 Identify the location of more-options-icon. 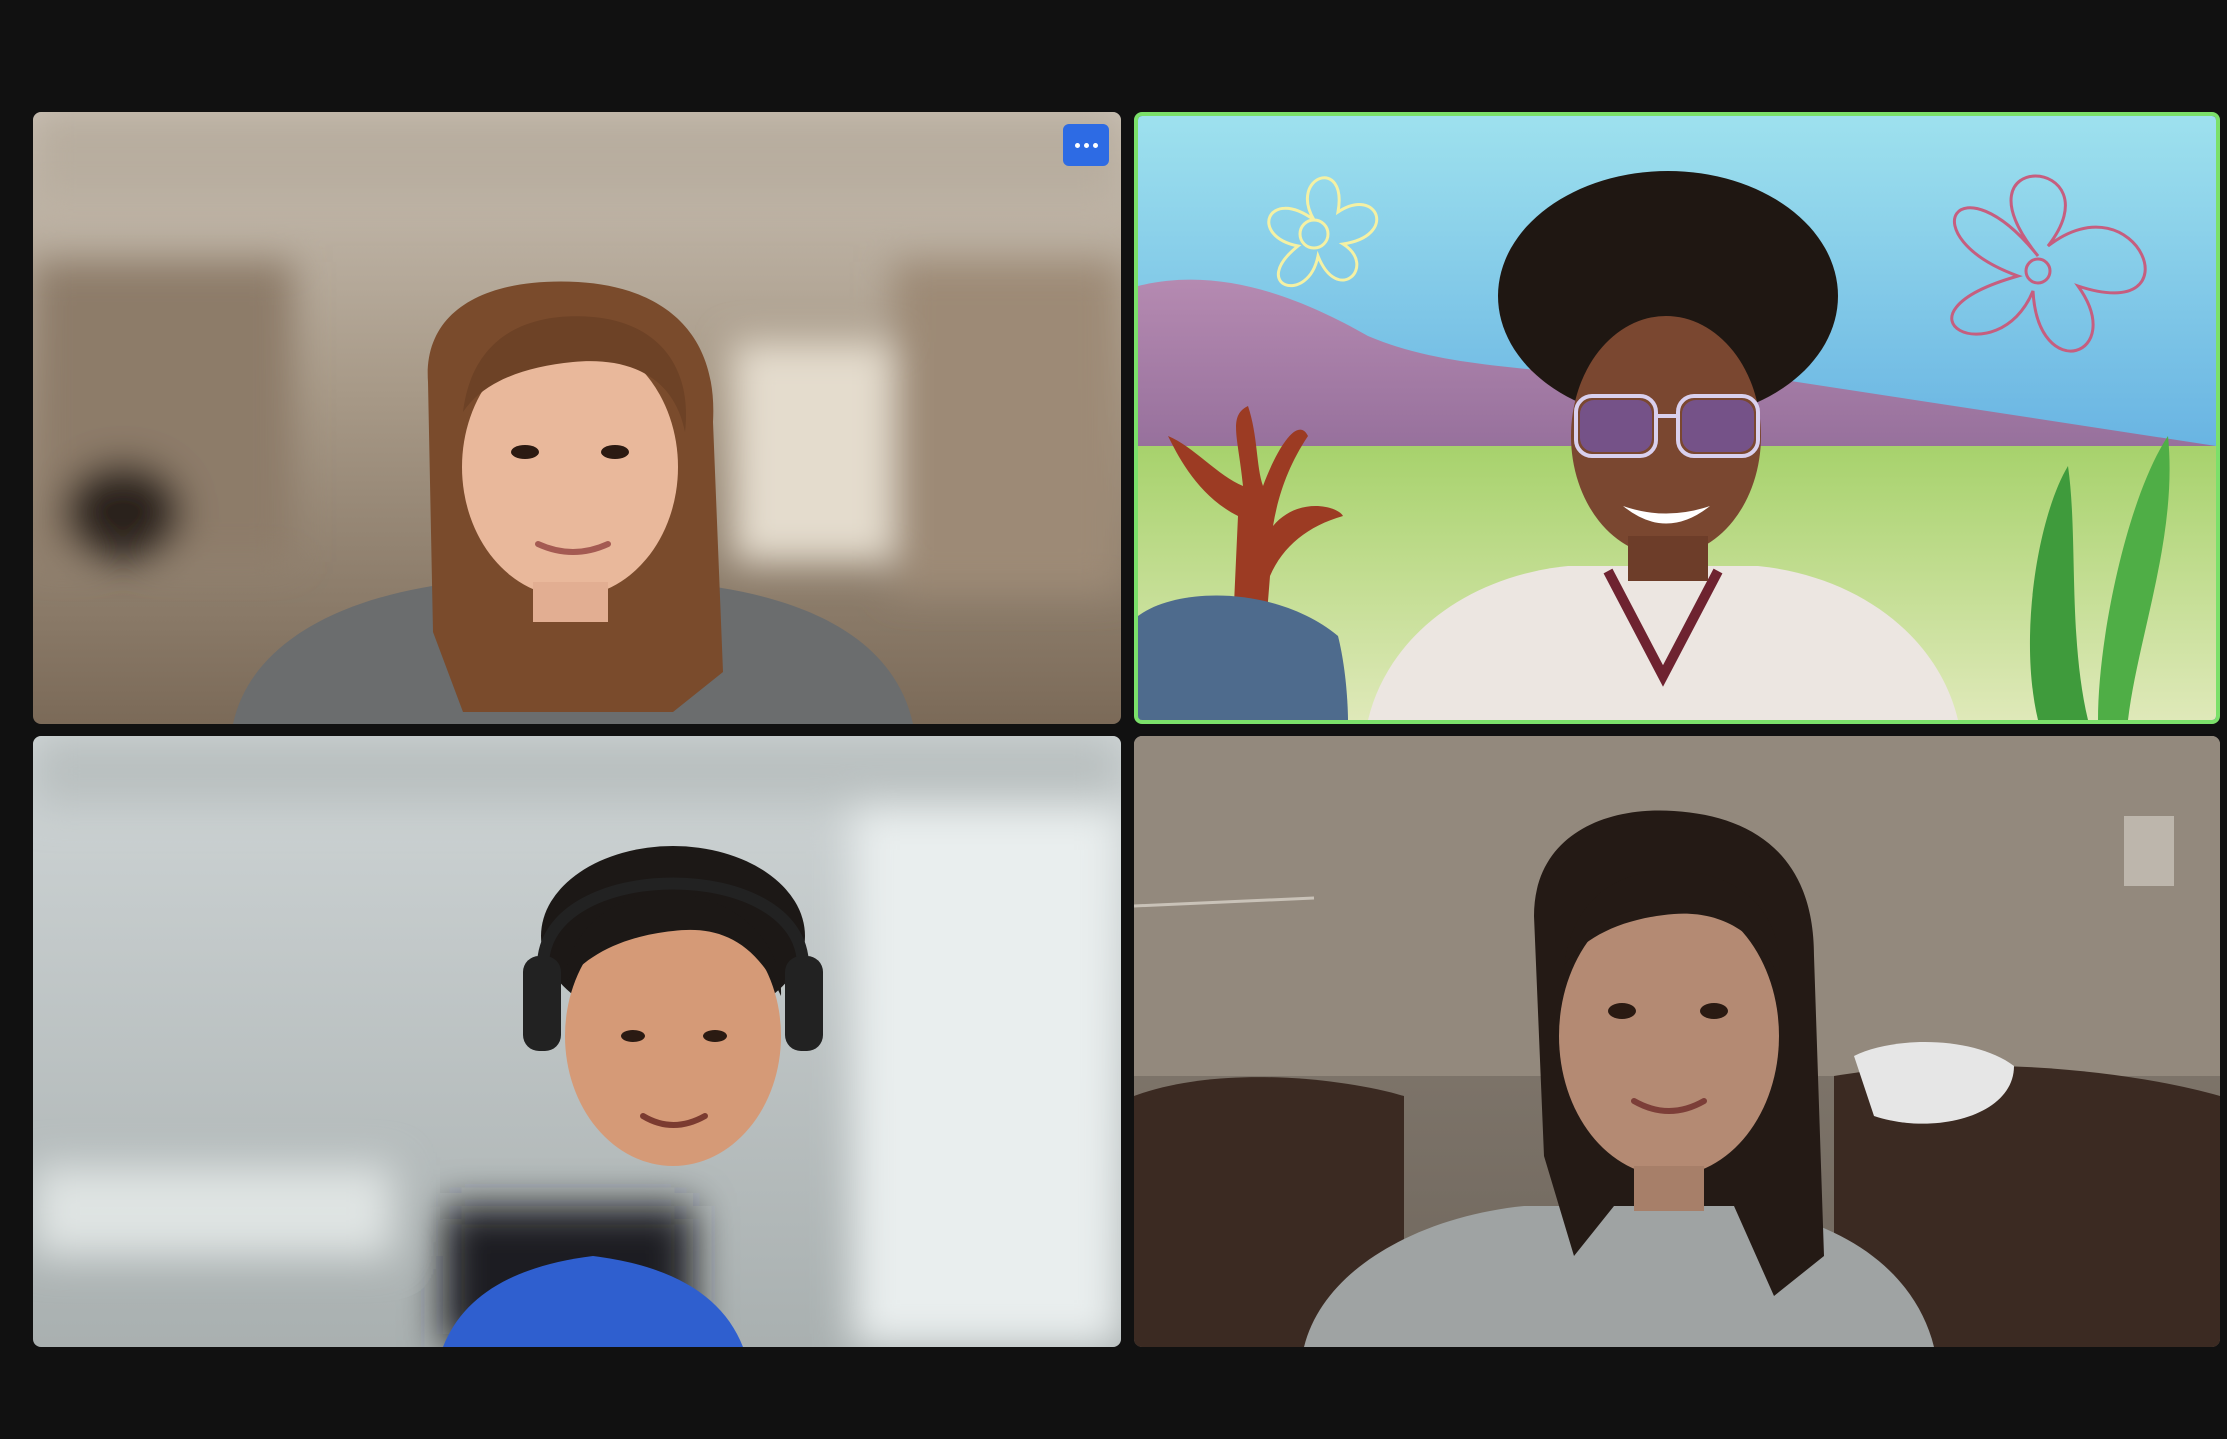
(1086, 145).